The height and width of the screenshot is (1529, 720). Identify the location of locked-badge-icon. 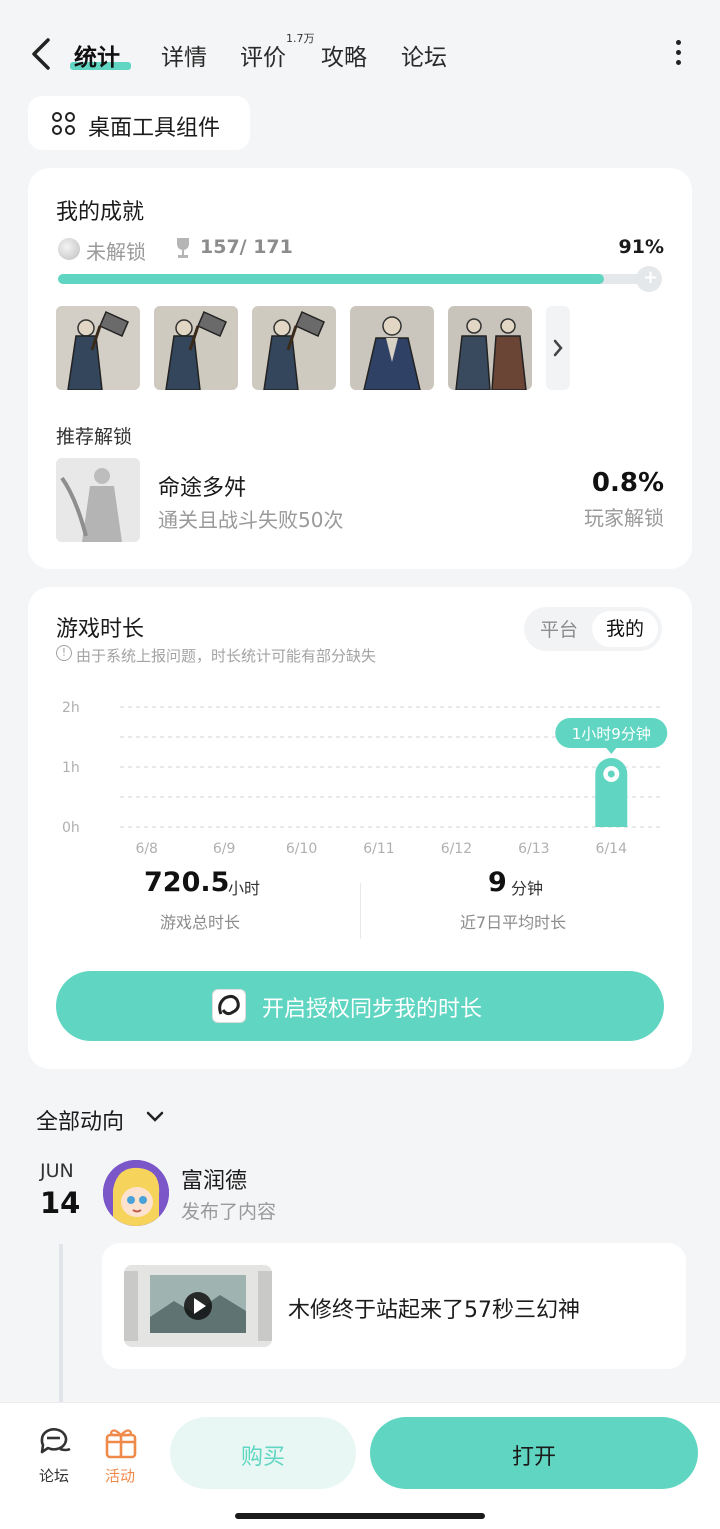
(69, 249).